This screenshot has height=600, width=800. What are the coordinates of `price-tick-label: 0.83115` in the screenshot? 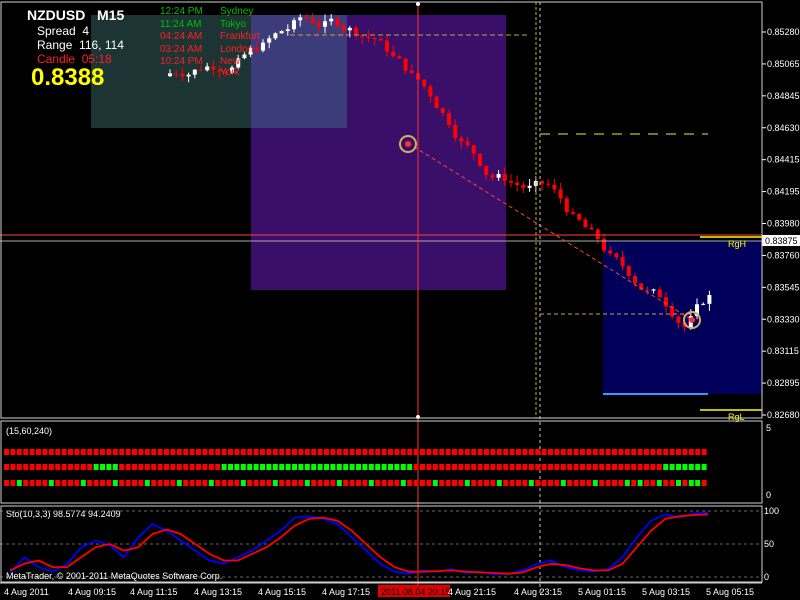 It's located at (783, 351).